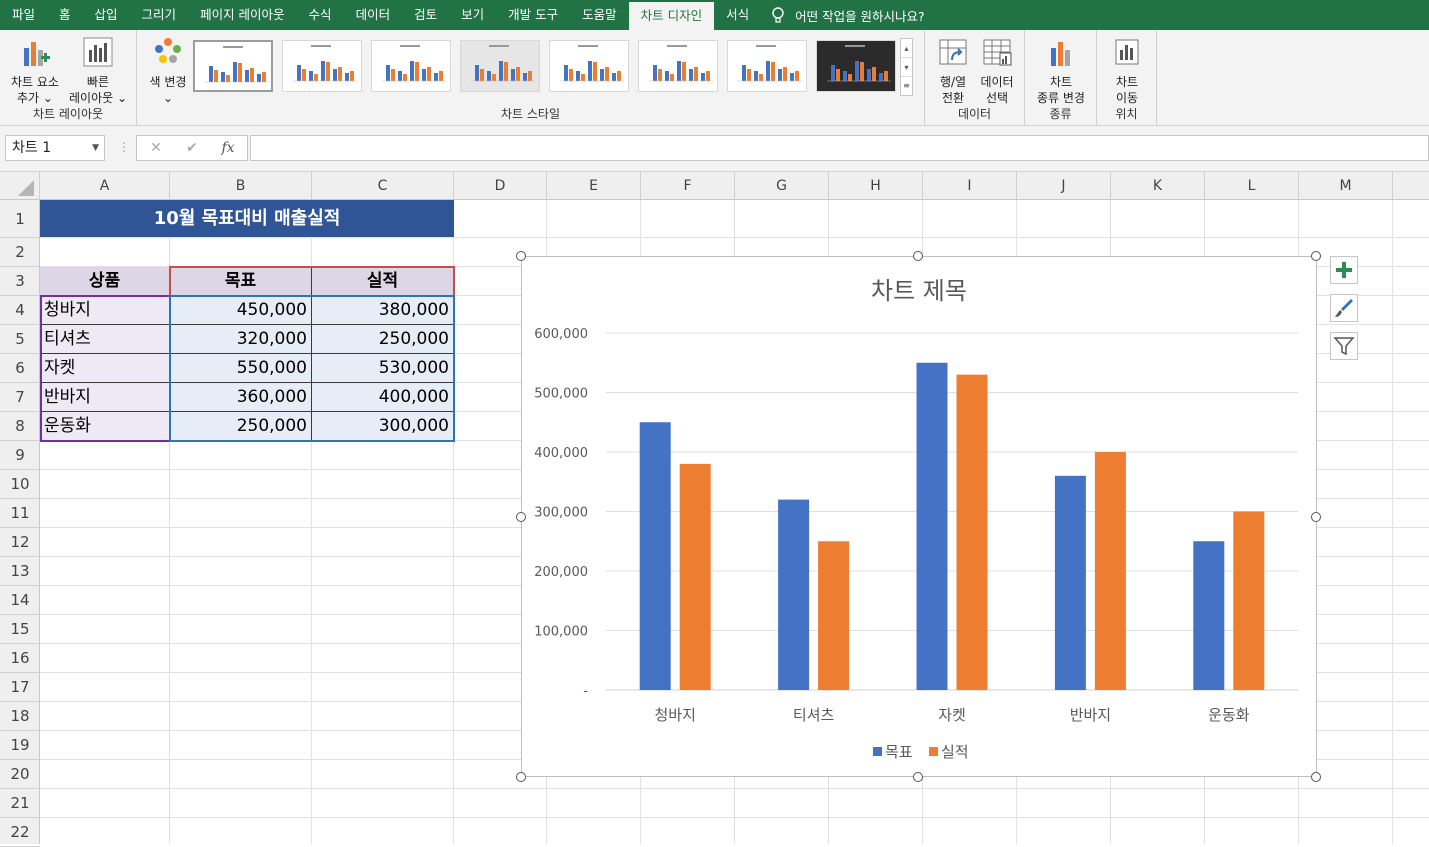  What do you see at coordinates (1158, 186) in the screenshot?
I see `column-header-K: K` at bounding box center [1158, 186].